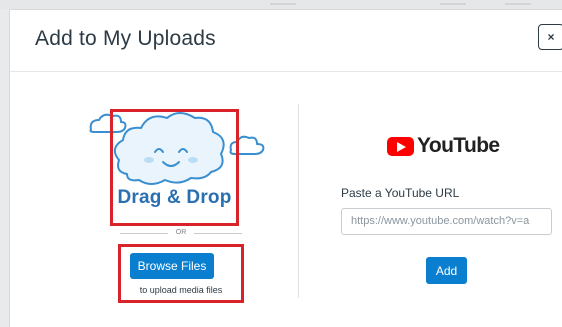  Describe the element at coordinates (181, 290) in the screenshot. I see `browse-hint: to upload media files` at that location.